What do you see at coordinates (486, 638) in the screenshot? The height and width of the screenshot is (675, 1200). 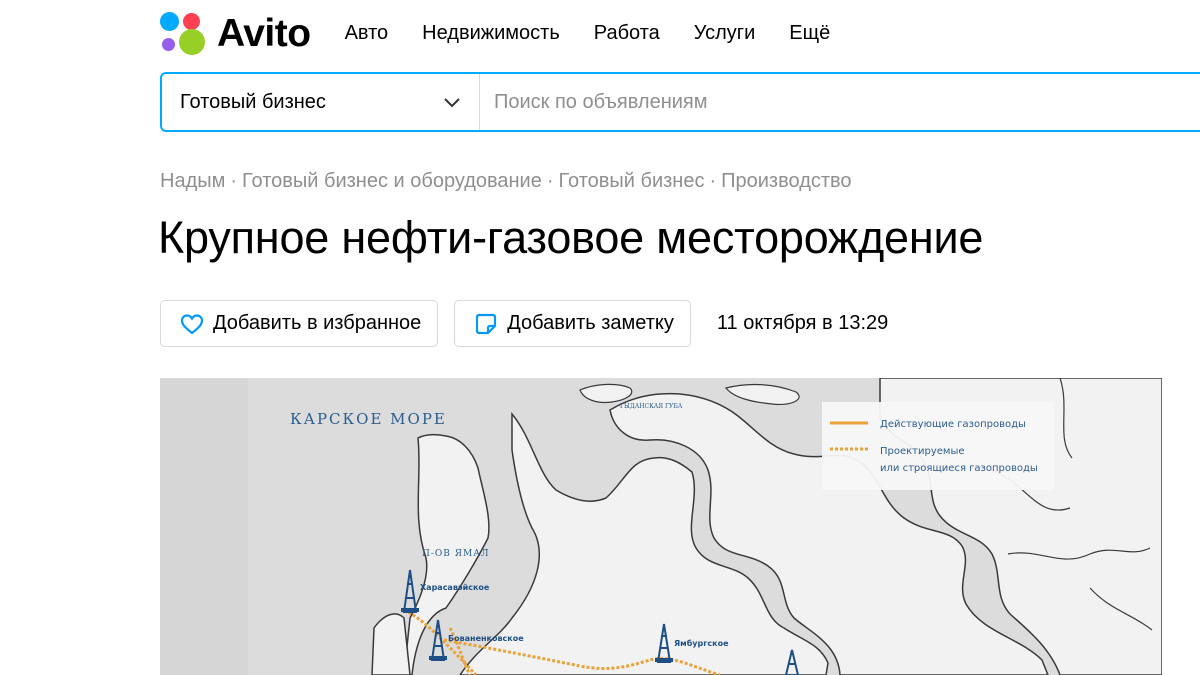 I see `field-label-bovanenkovo: Бованенковское` at bounding box center [486, 638].